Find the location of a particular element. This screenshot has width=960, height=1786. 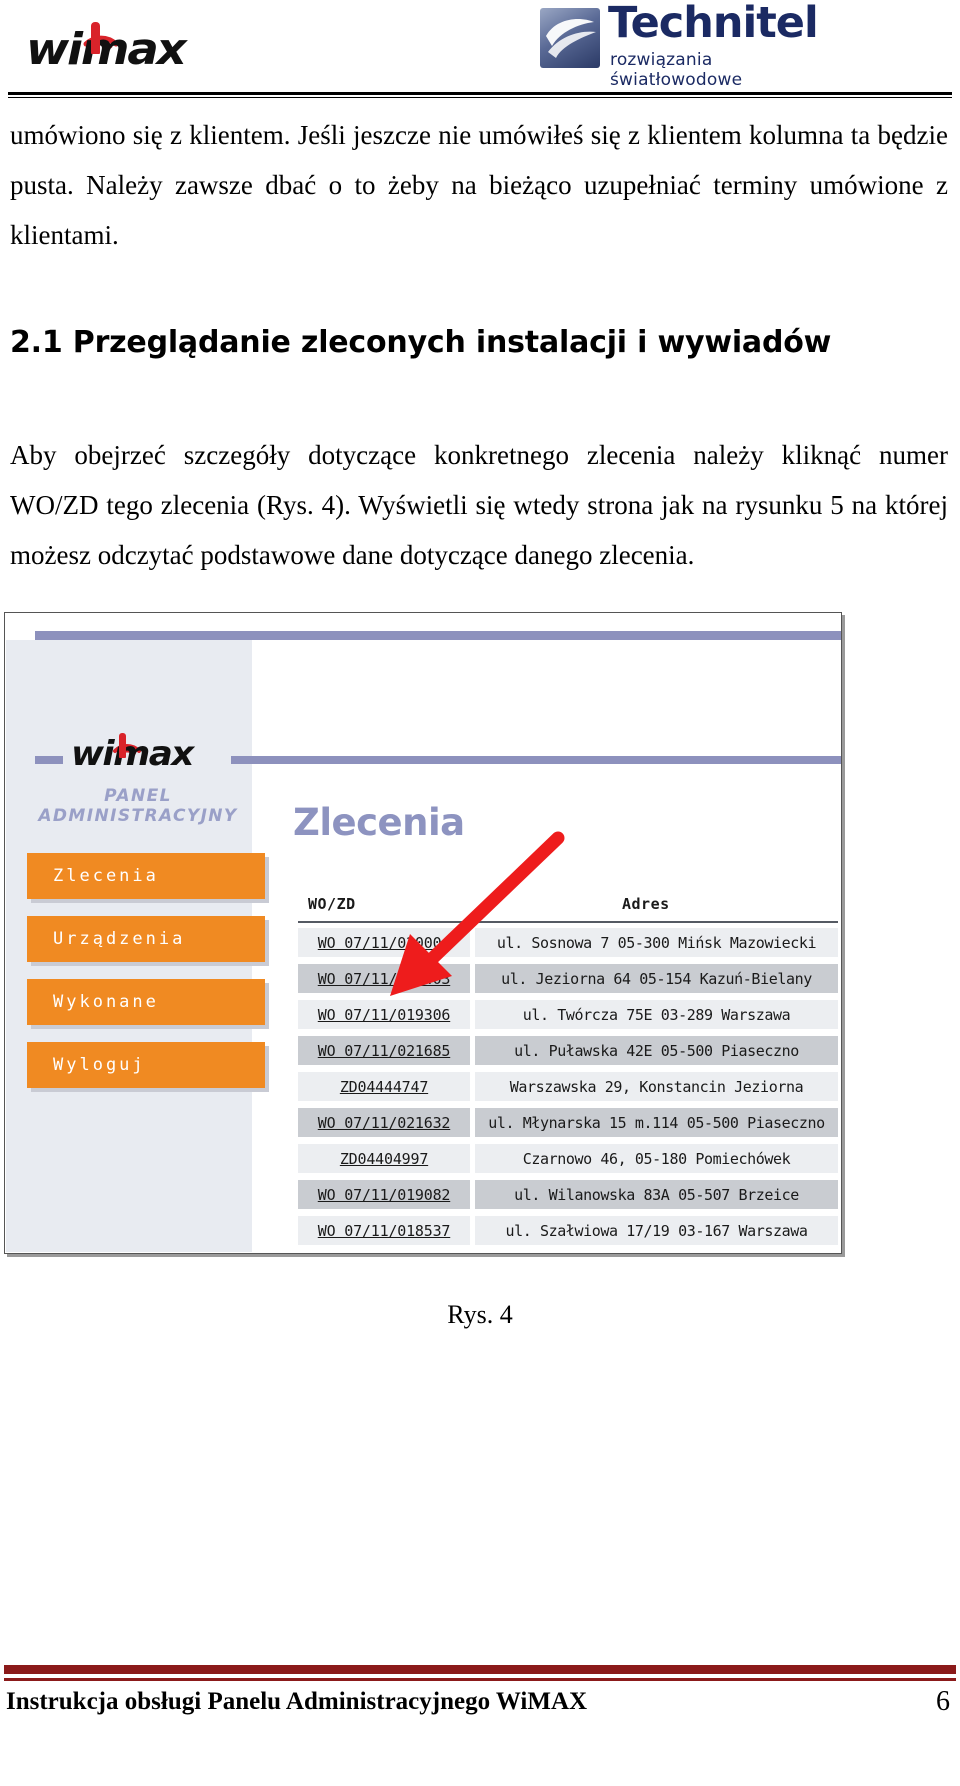

address-cell: Warszawska 29, Konstancin Jeziorna is located at coordinates (656, 1086).